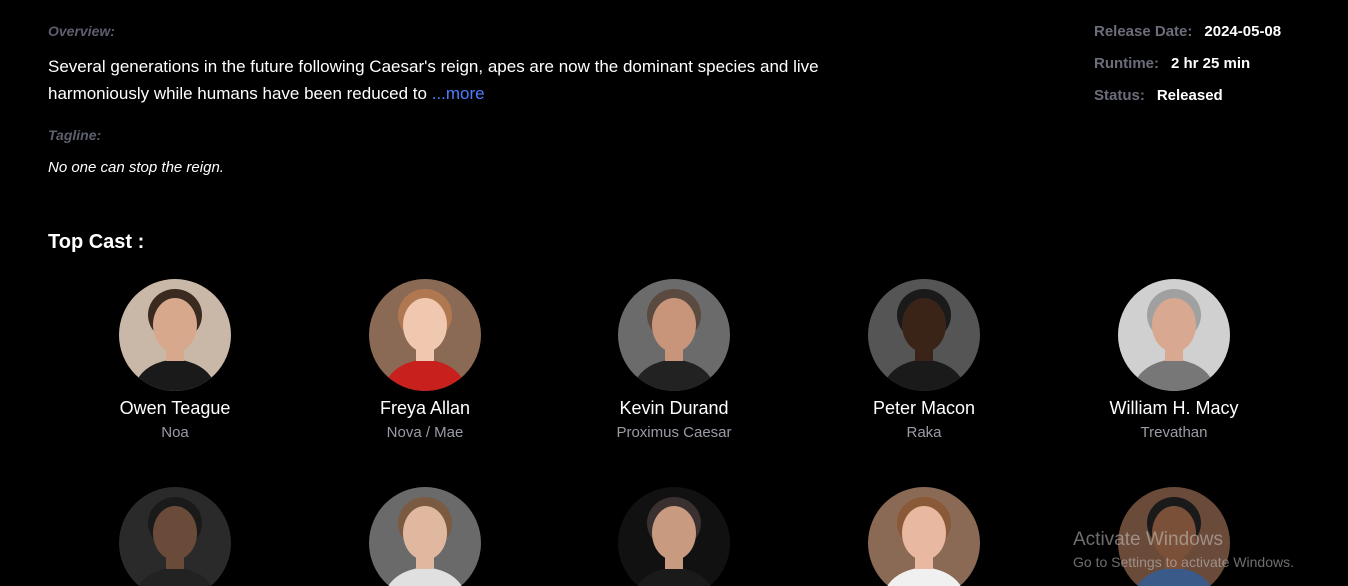  What do you see at coordinates (1211, 63) in the screenshot?
I see `runtime-value: 2 hr 25 min` at bounding box center [1211, 63].